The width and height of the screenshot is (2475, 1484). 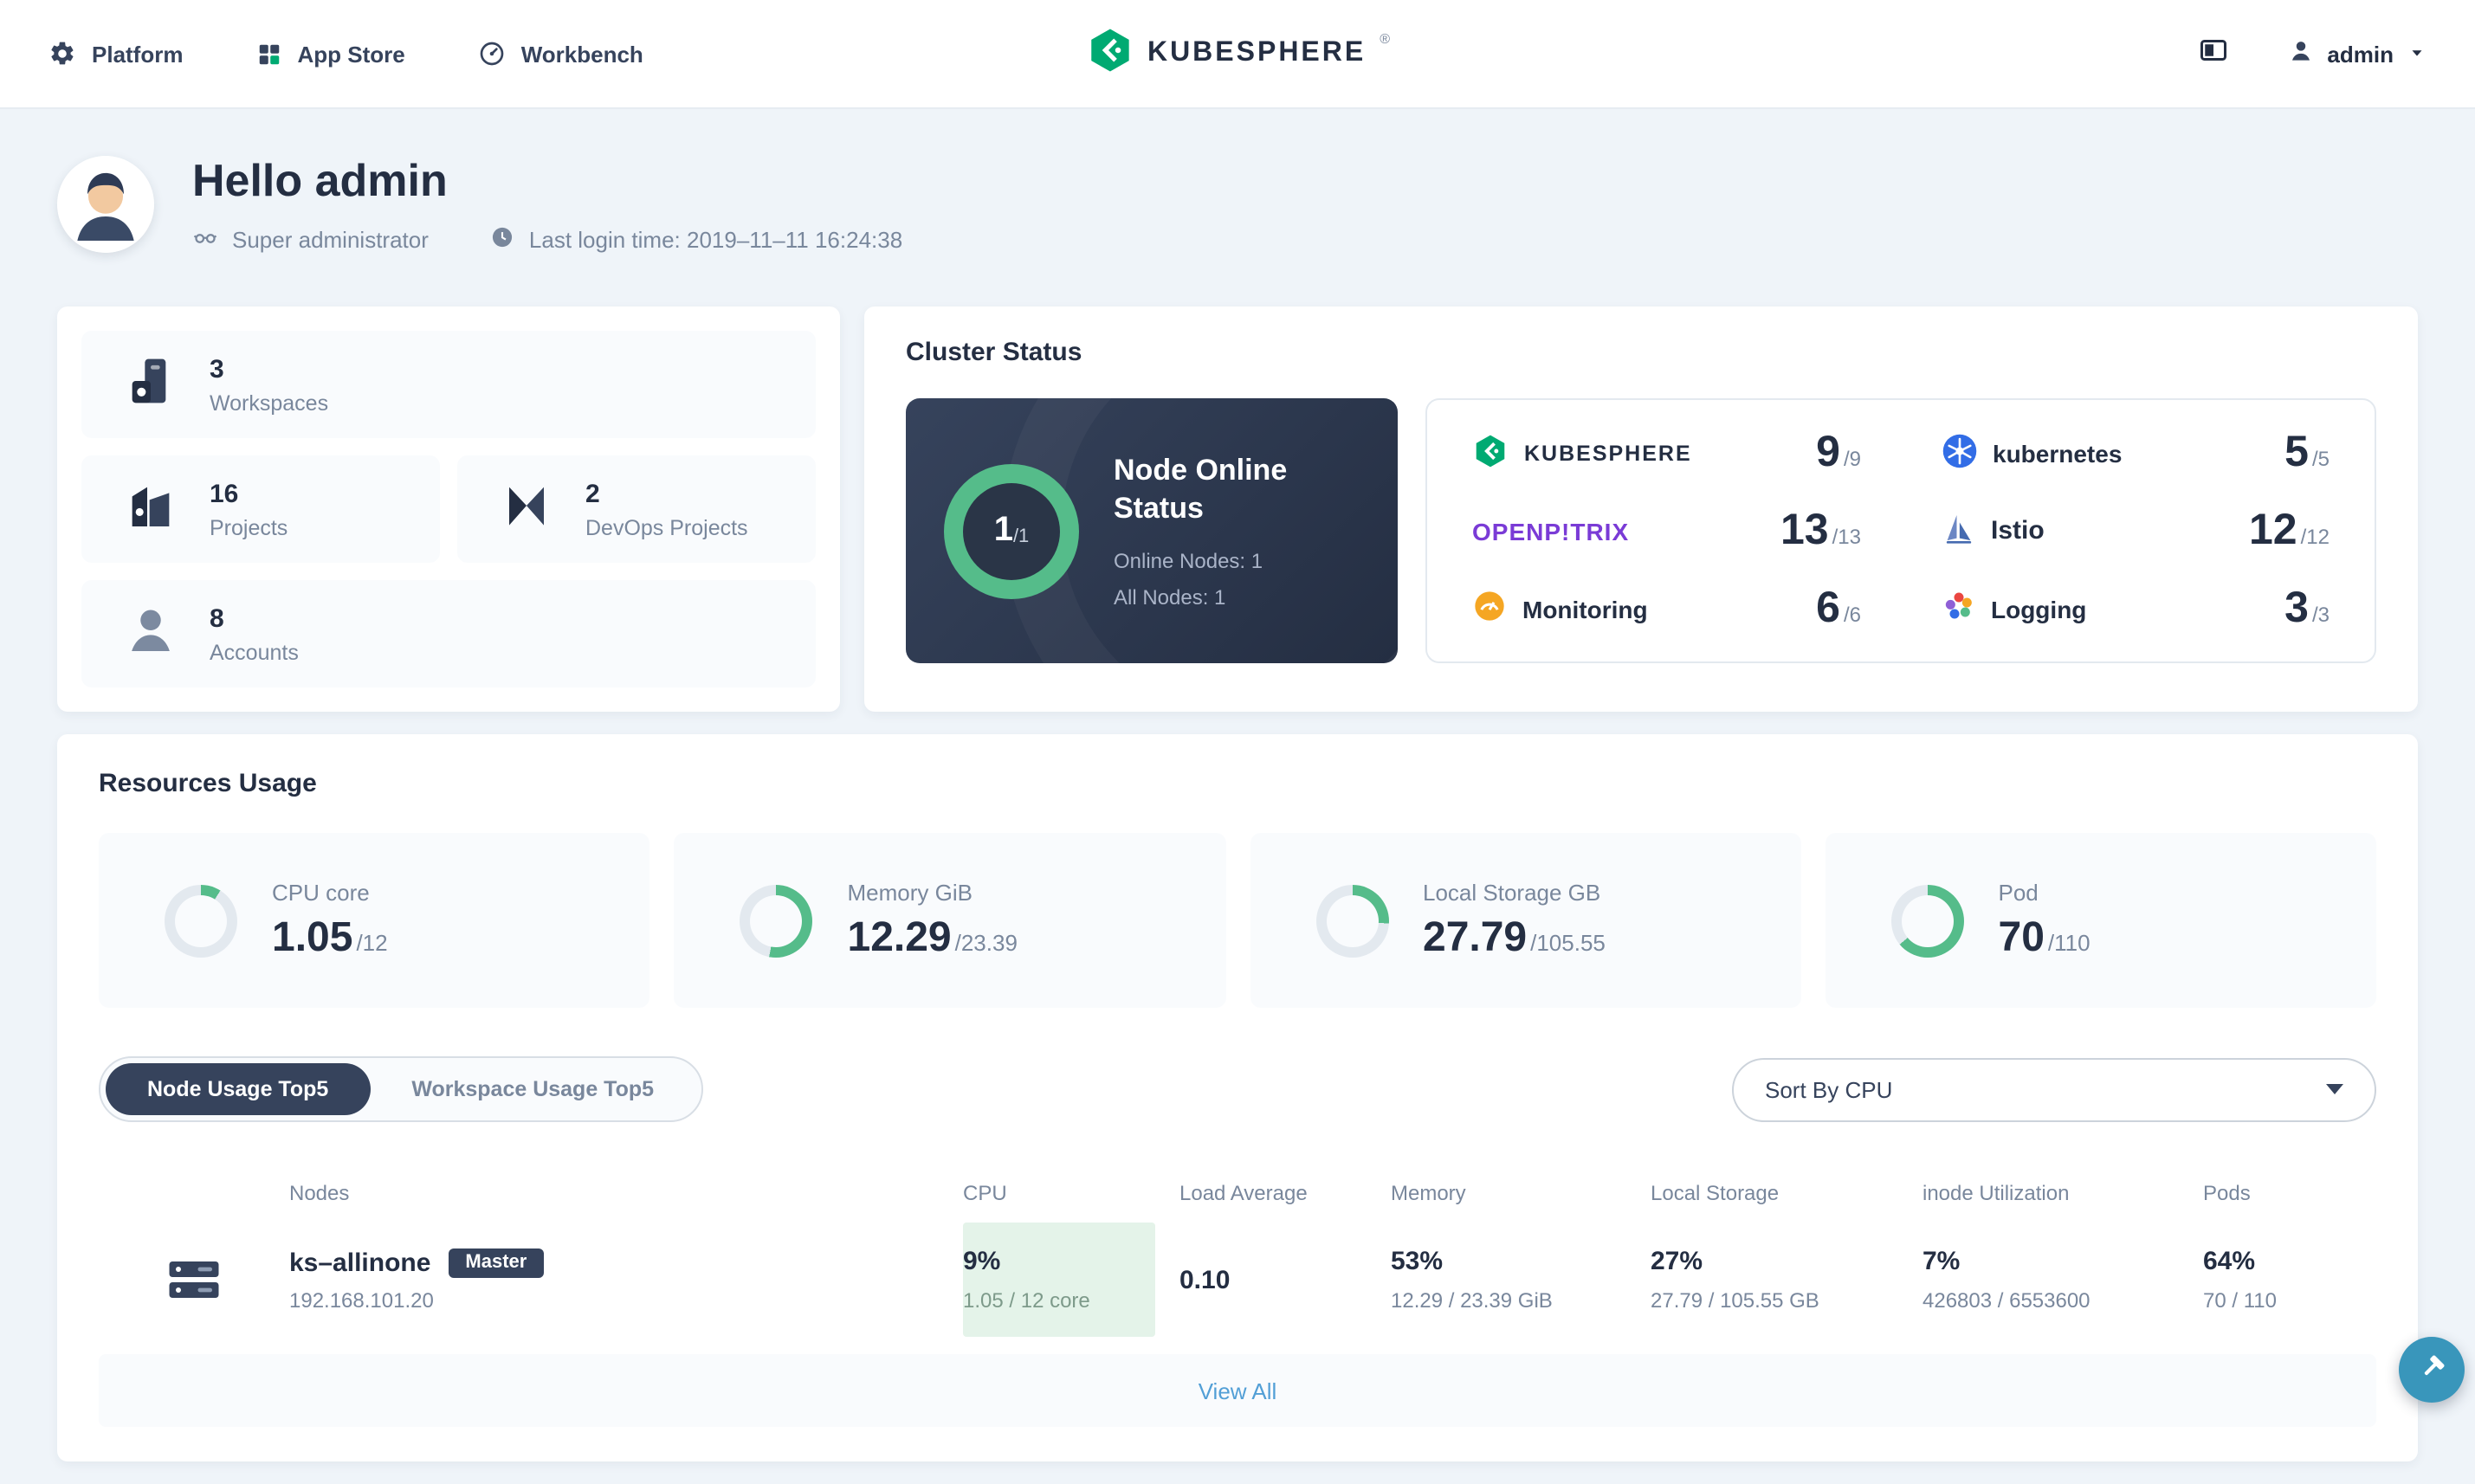 What do you see at coordinates (986, 942) in the screenshot?
I see `memory-total: /23.39` at bounding box center [986, 942].